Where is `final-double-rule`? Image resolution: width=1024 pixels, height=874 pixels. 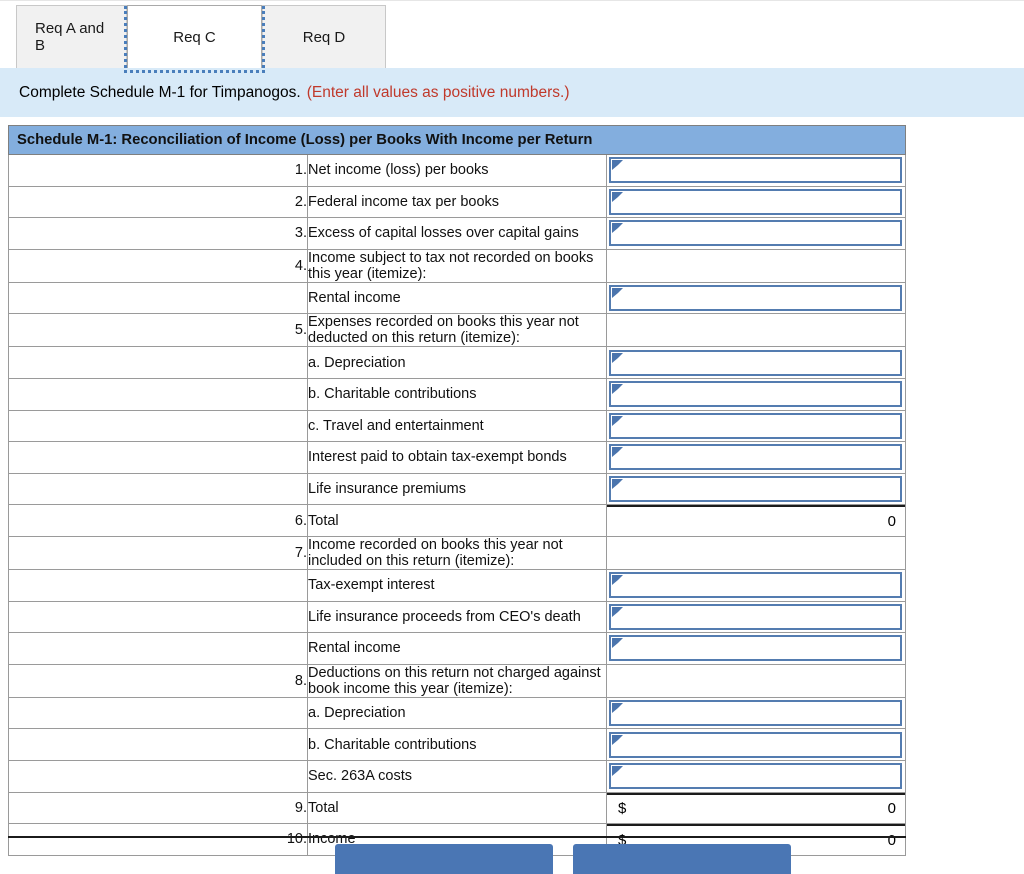
final-double-rule is located at coordinates (457, 837).